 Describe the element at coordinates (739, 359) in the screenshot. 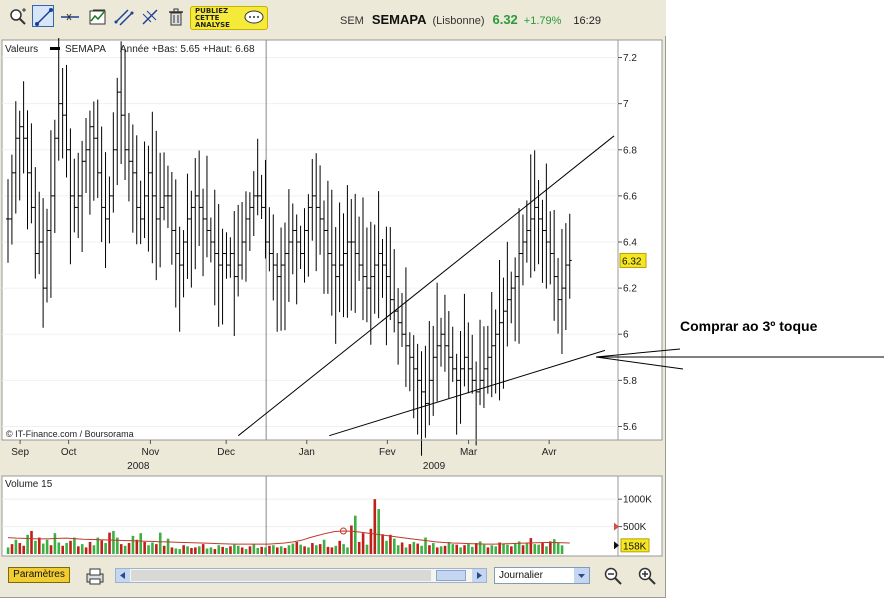

I see `annotation-overlay` at that location.